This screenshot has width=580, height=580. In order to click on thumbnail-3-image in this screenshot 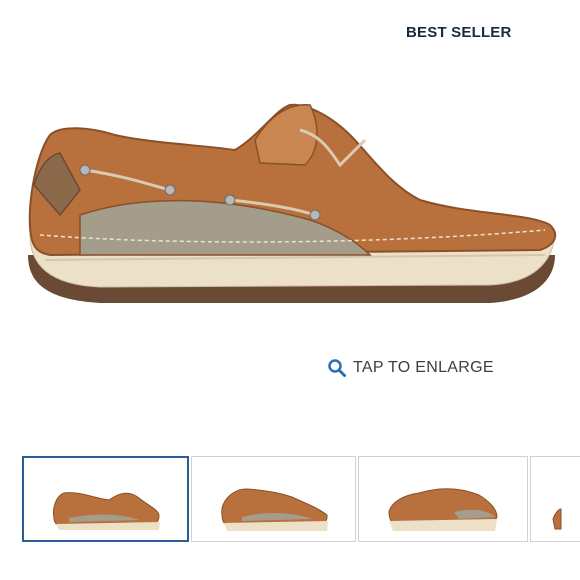, I will do `click(443, 509)`.